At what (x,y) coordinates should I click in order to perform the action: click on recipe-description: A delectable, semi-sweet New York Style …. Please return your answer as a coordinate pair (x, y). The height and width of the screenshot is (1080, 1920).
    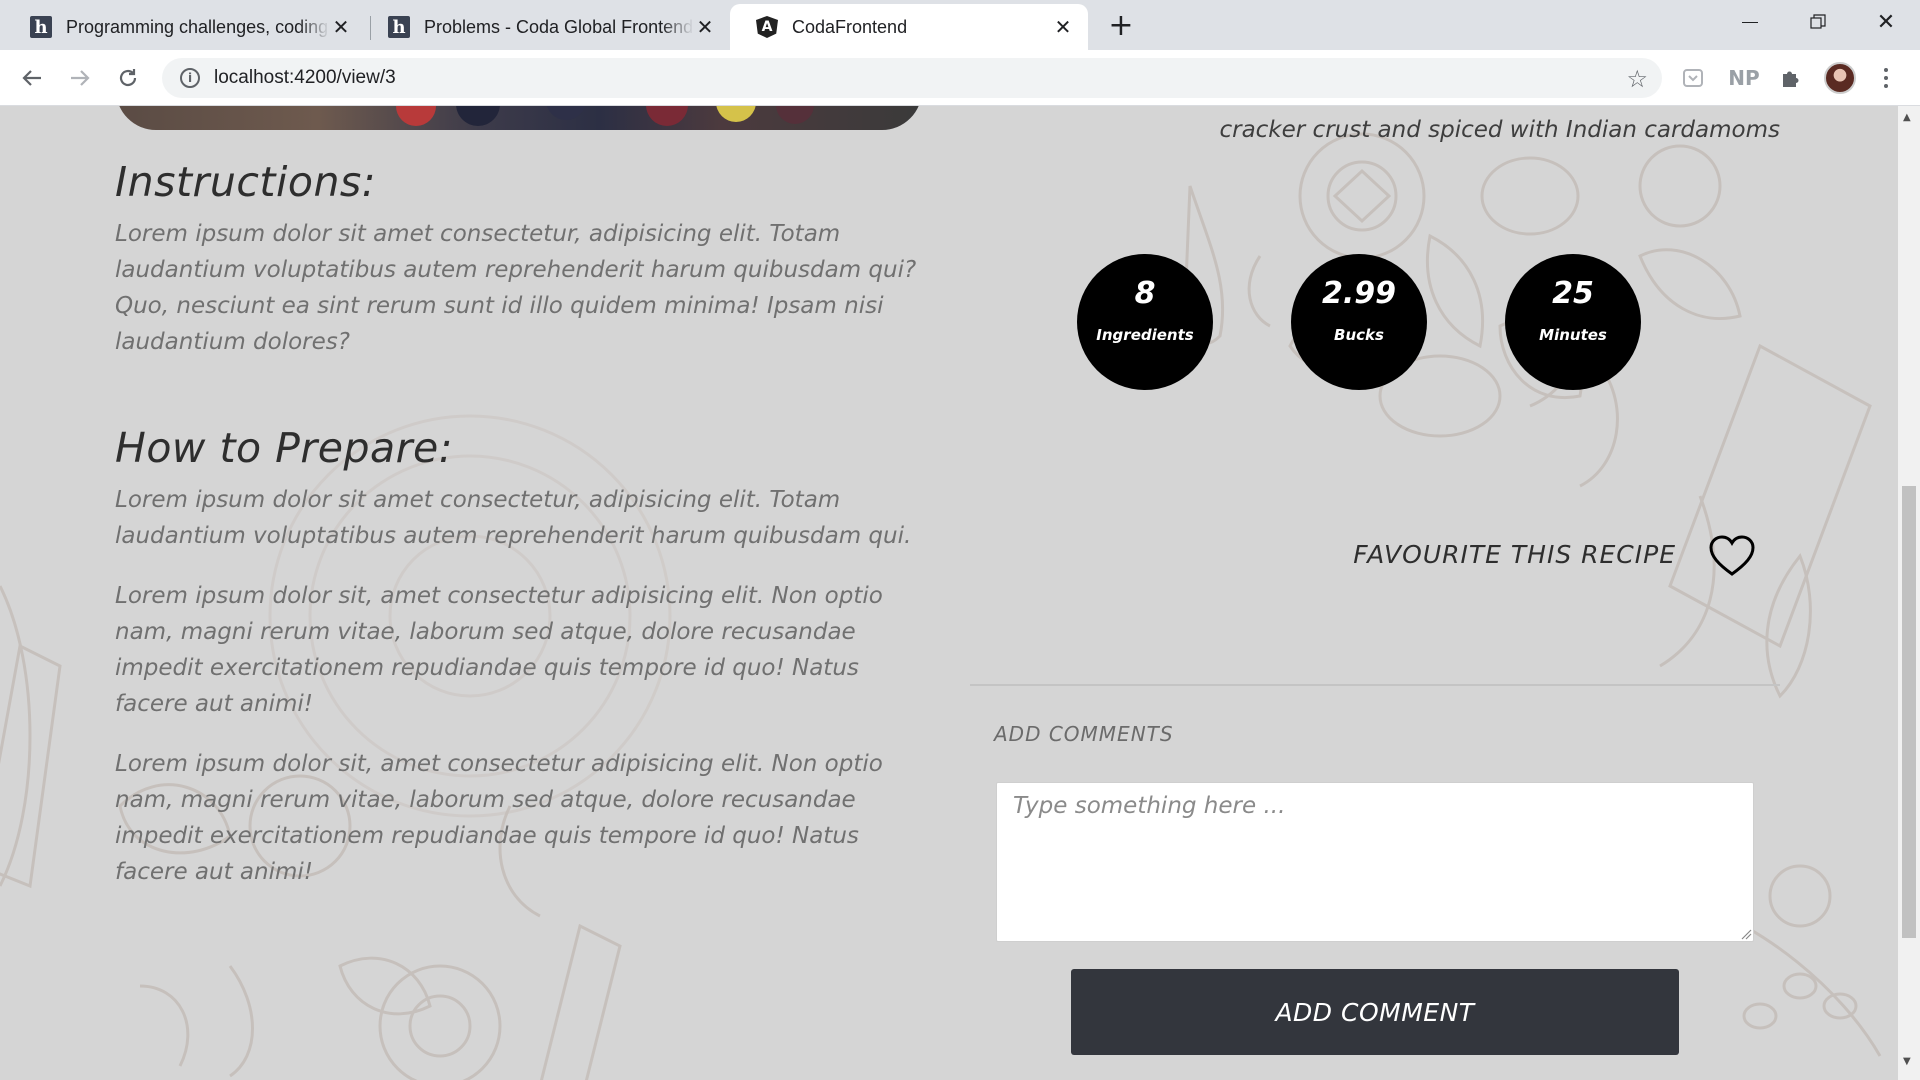
    Looking at the image, I should click on (1386, 124).